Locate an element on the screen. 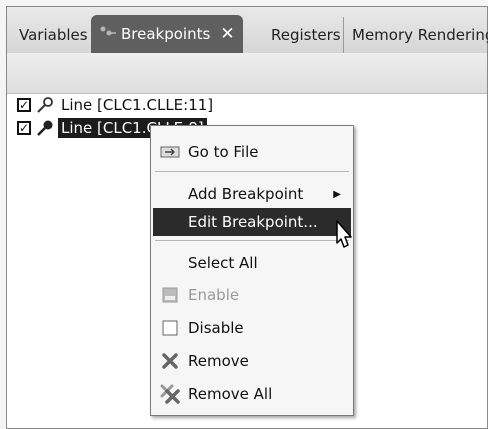 The image size is (488, 429). menu-item-disable: Disable is located at coordinates (252, 328).